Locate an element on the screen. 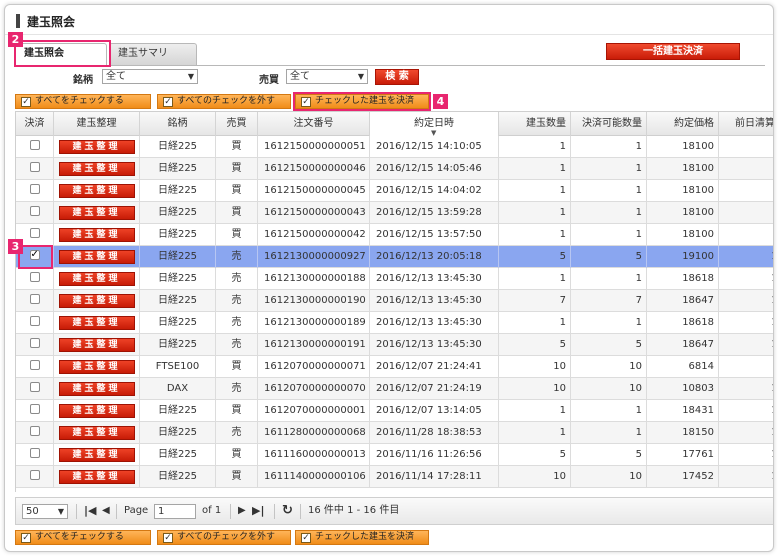 This screenshot has height=556, width=780. prev-settle-cell: 18 is located at coordinates (746, 279).